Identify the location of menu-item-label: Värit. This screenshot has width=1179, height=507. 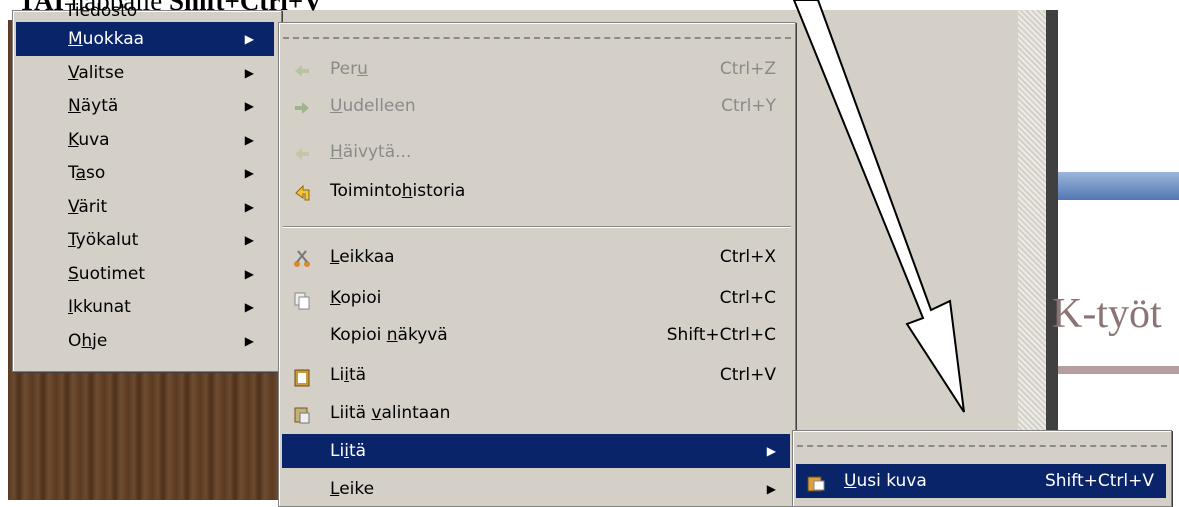
(88, 206).